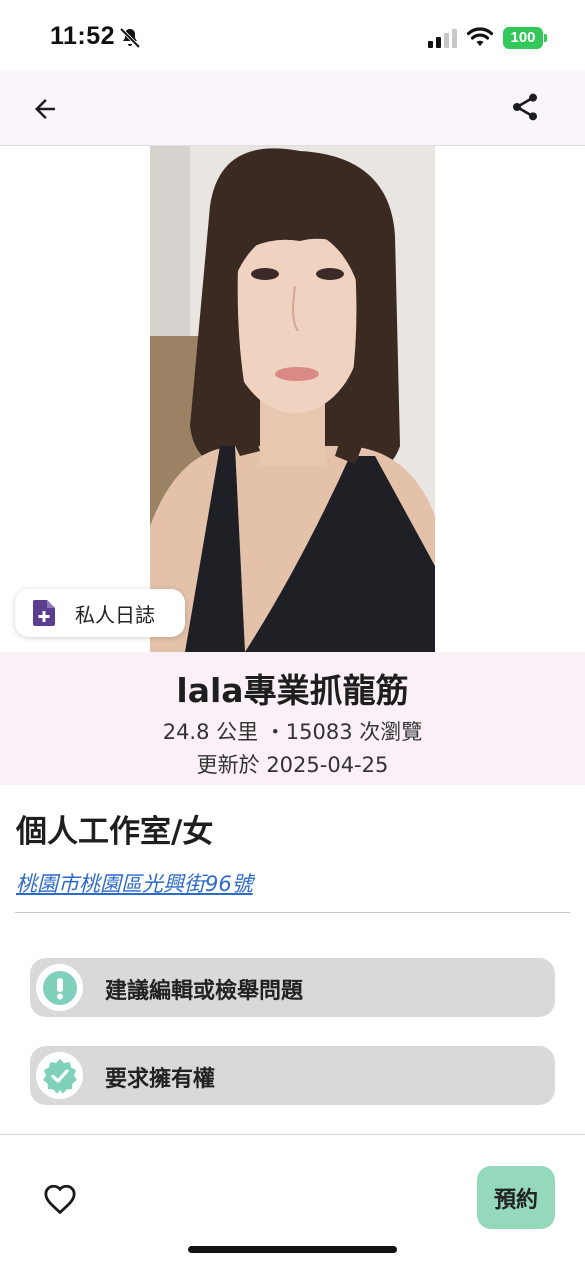  What do you see at coordinates (442, 38) in the screenshot?
I see `cellular-signal-icon` at bounding box center [442, 38].